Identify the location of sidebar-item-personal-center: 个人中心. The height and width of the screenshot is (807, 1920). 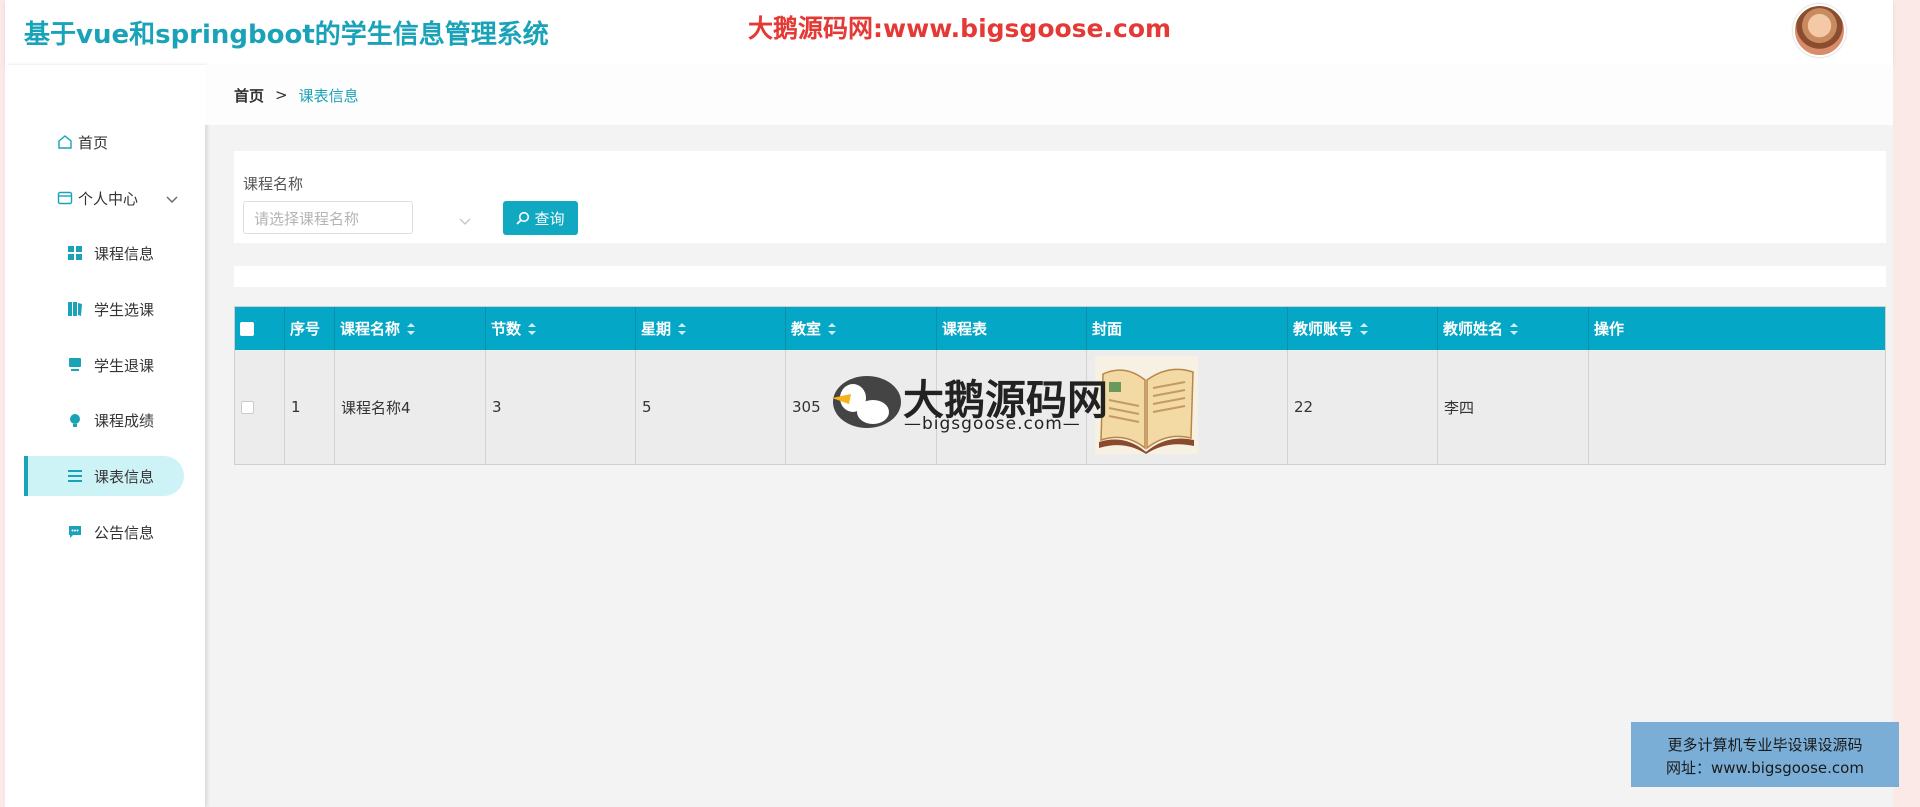
(105, 198).